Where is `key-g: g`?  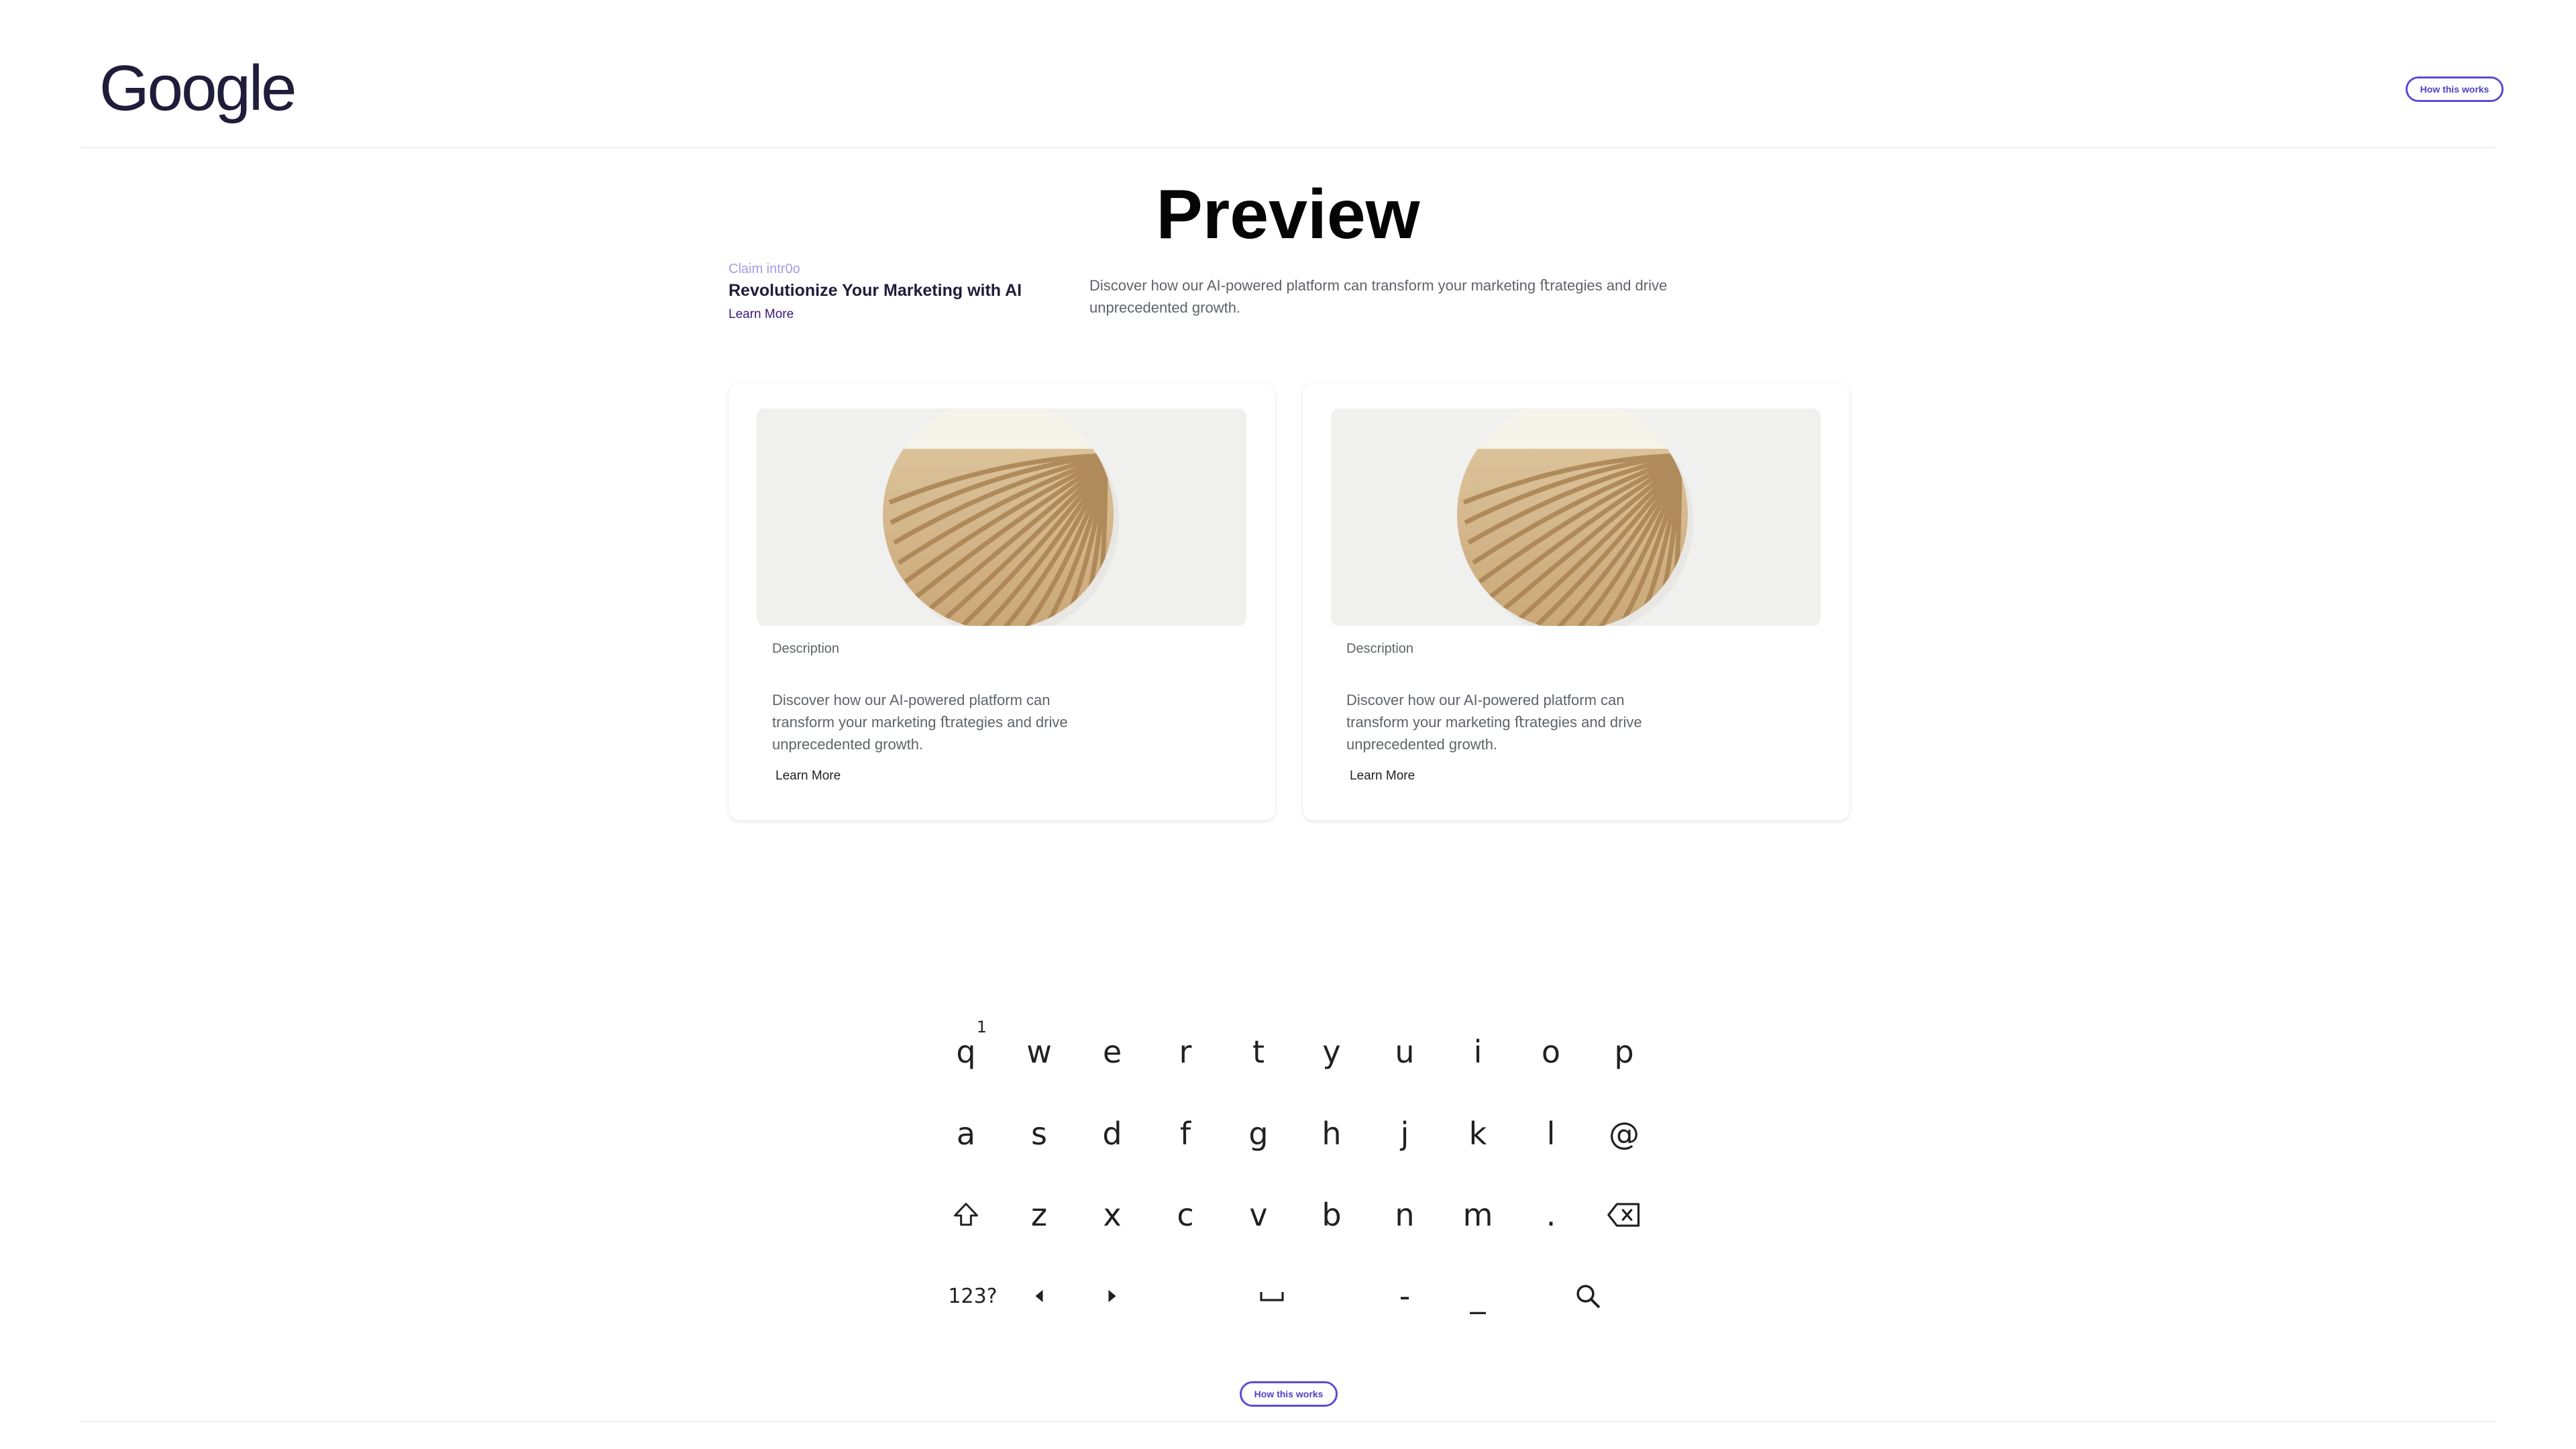 key-g: g is located at coordinates (1258, 1134).